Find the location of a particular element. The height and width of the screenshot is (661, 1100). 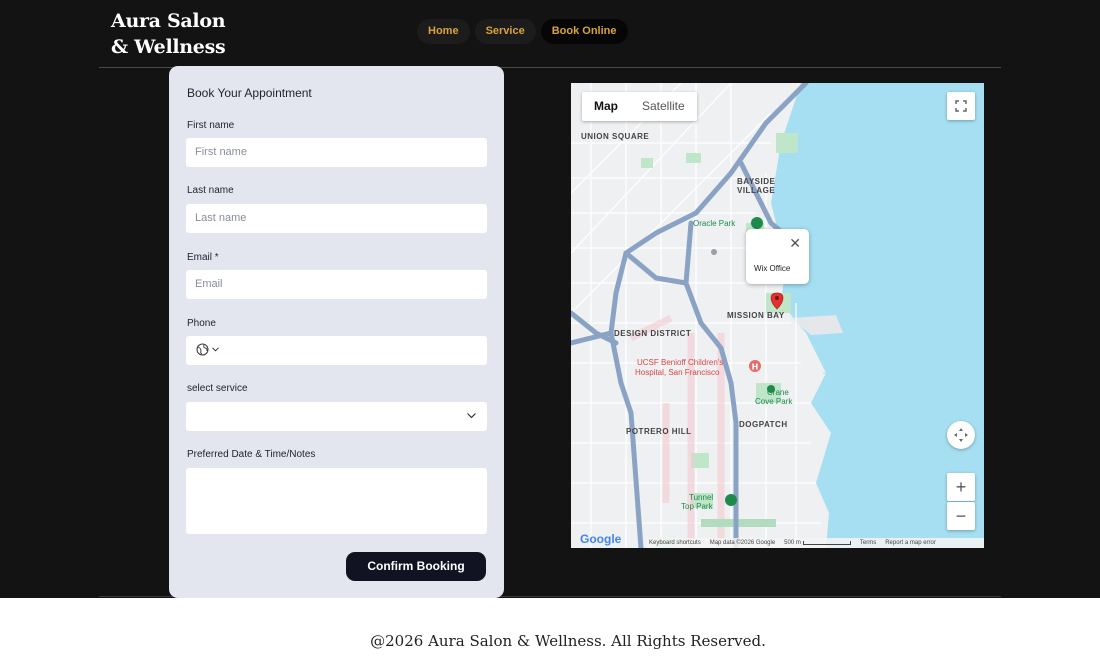

email-label: Email * is located at coordinates (203, 257).